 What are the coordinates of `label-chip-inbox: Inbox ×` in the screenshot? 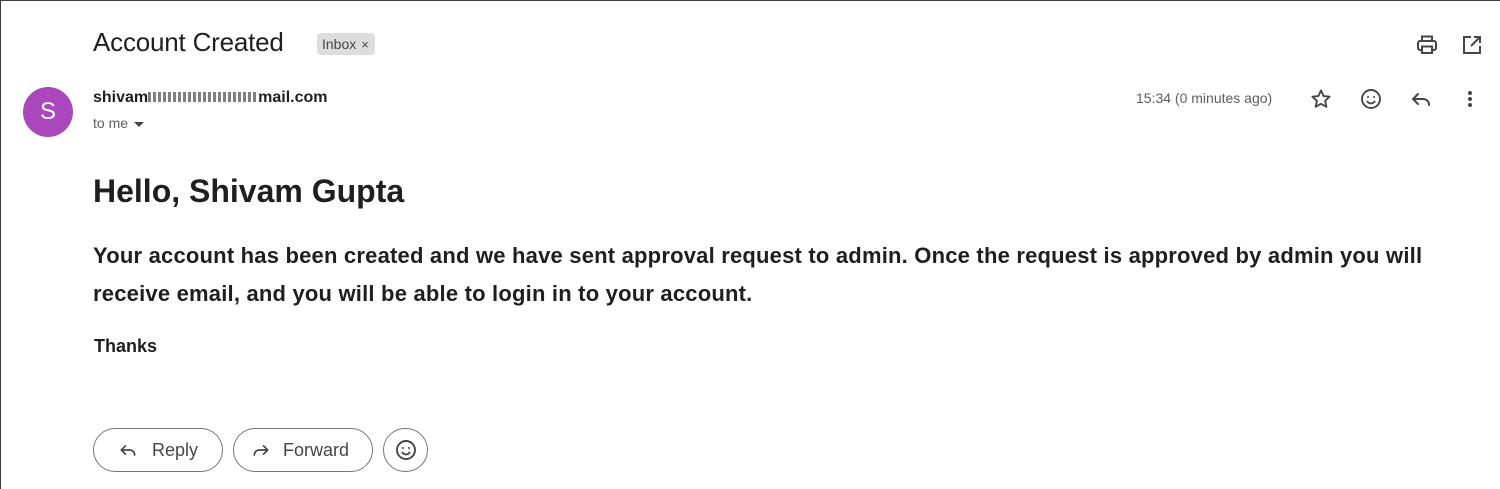 It's located at (346, 44).